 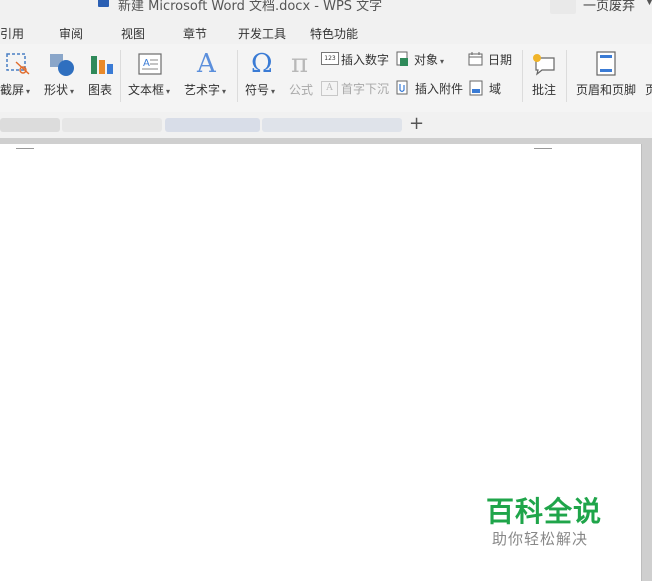 What do you see at coordinates (103, 3) in the screenshot?
I see `word-document-icon` at bounding box center [103, 3].